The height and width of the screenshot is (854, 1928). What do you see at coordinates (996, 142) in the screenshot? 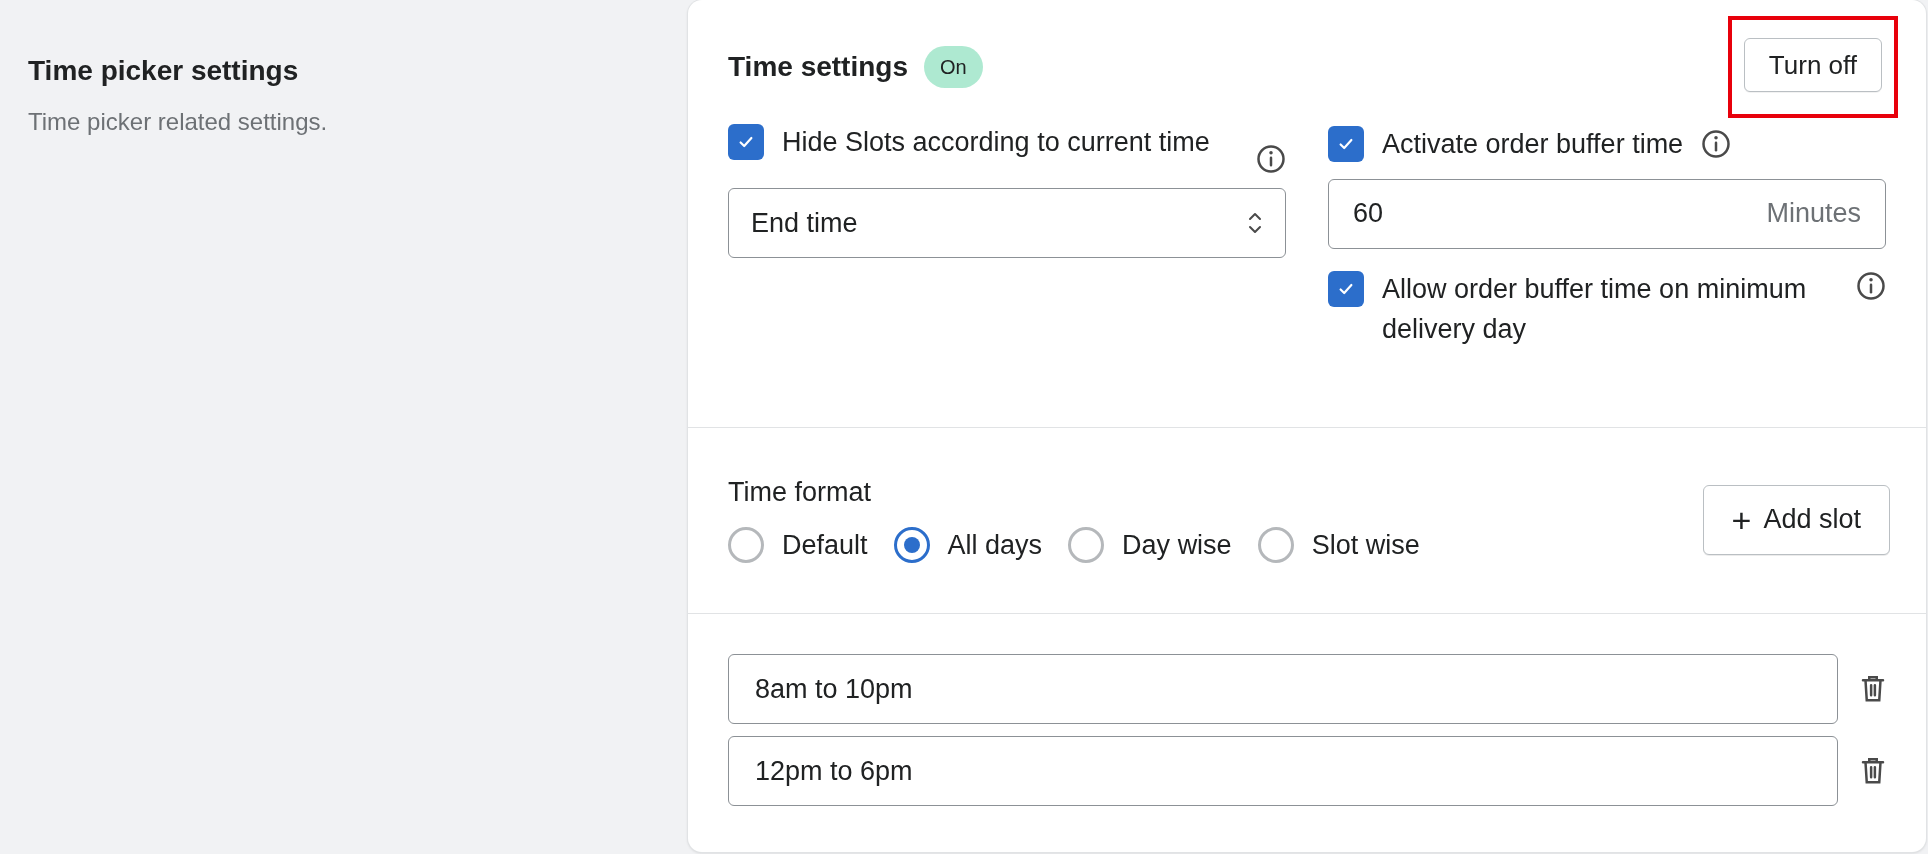
I see `checkbox-label: Hide Slots according to current time` at bounding box center [996, 142].